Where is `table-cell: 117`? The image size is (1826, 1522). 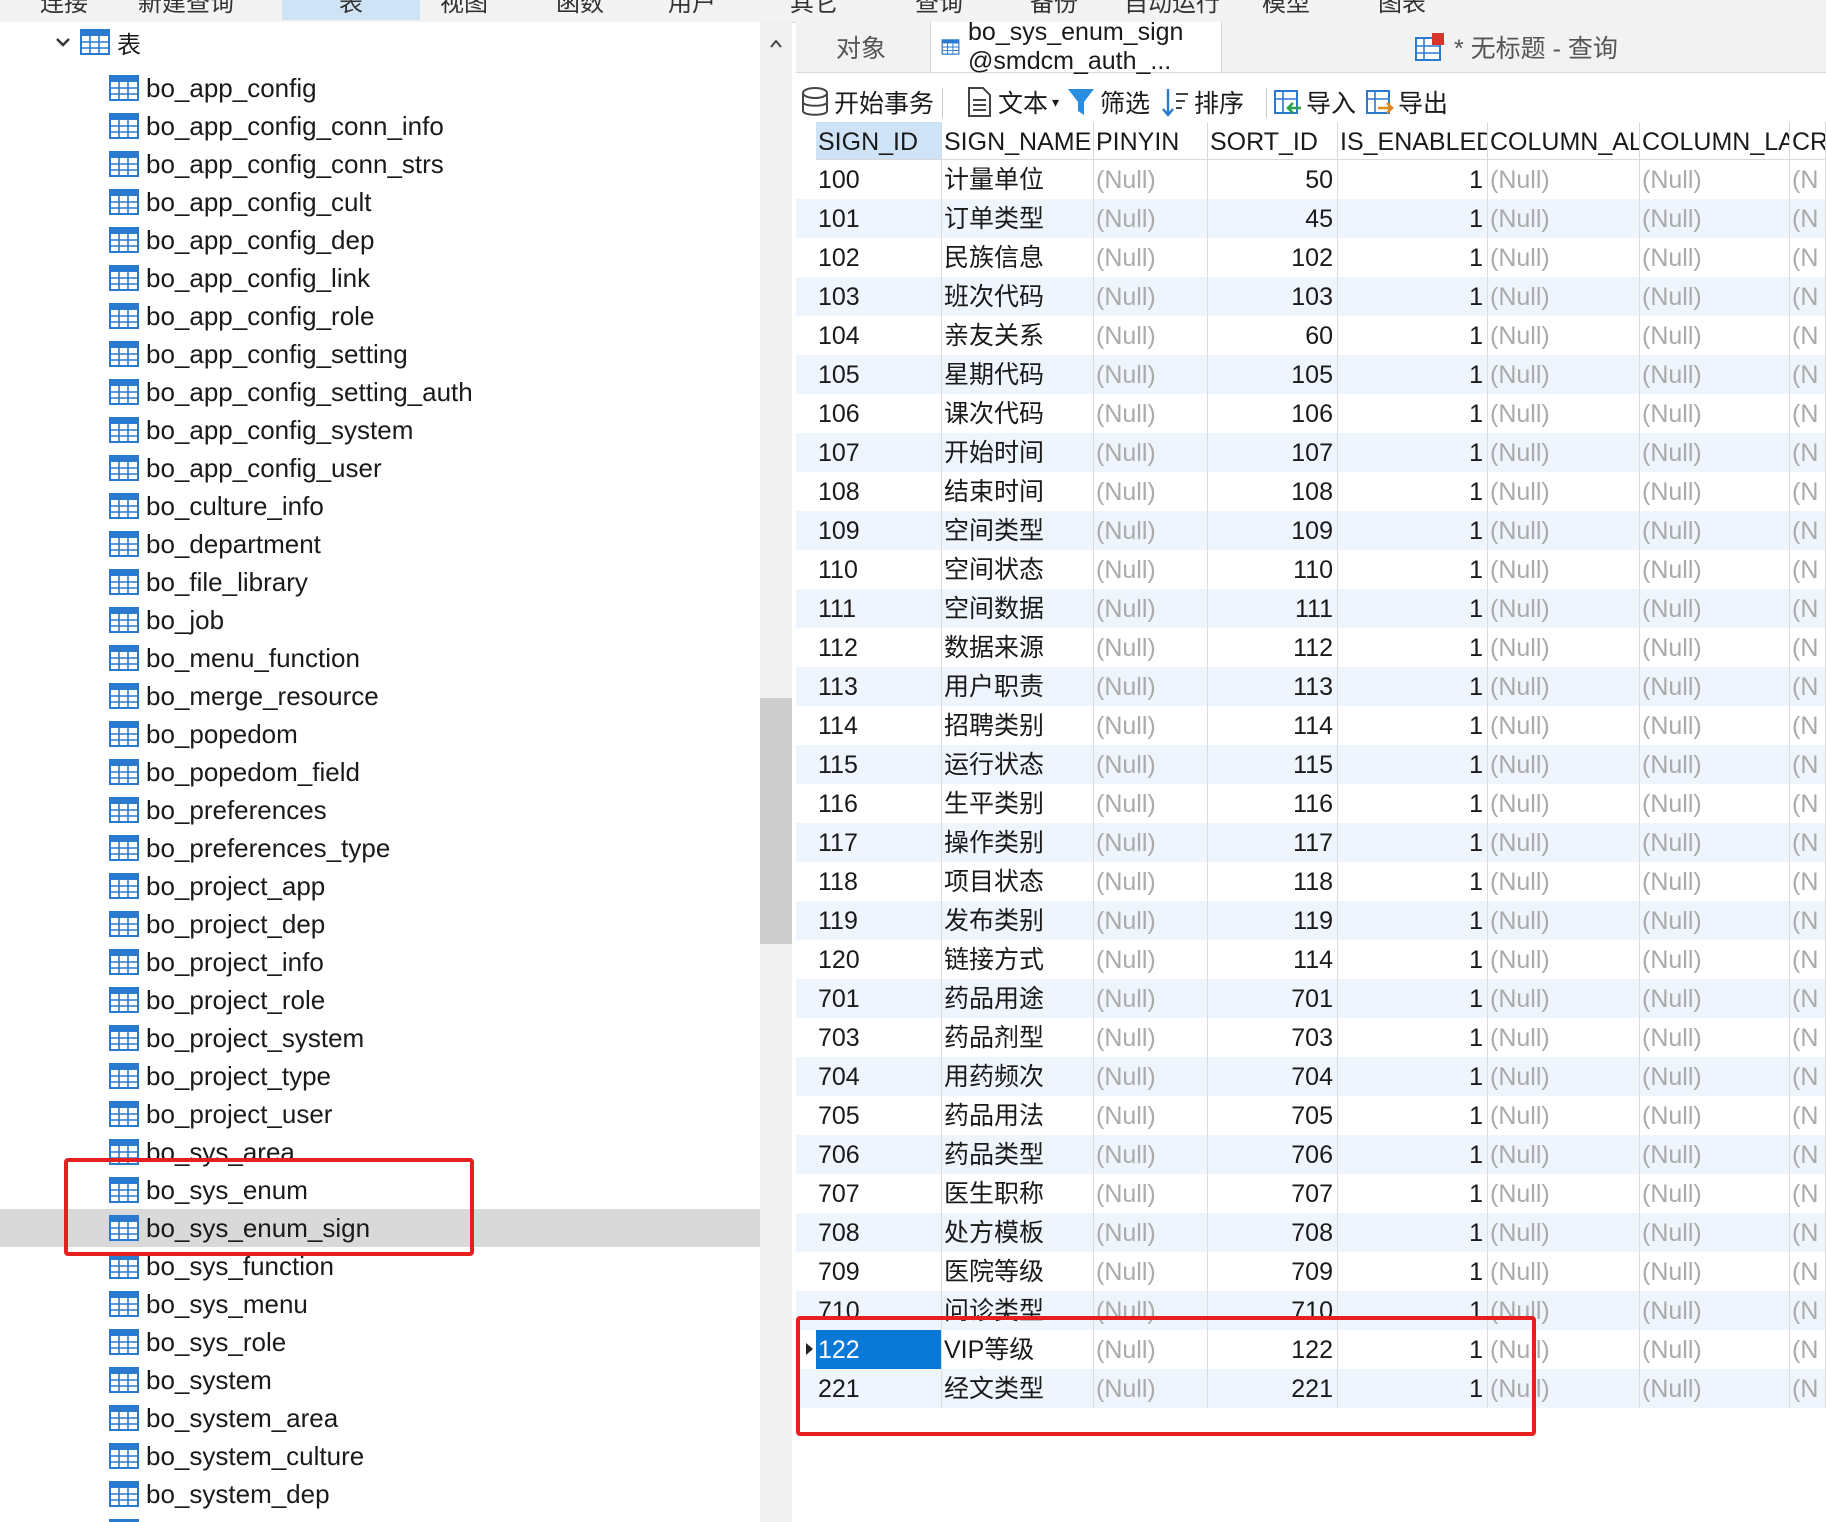 table-cell: 117 is located at coordinates (879, 842).